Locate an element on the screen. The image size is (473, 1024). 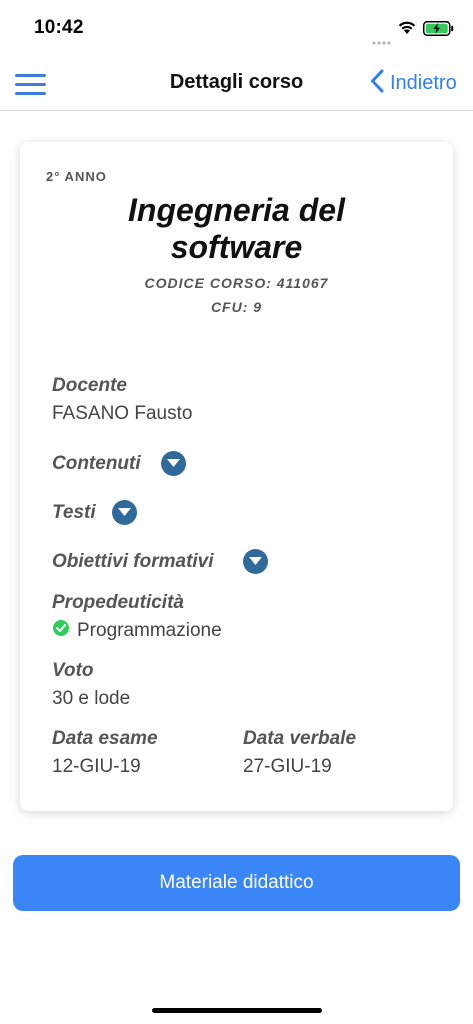
texts-label: Testi is located at coordinates (74, 512).